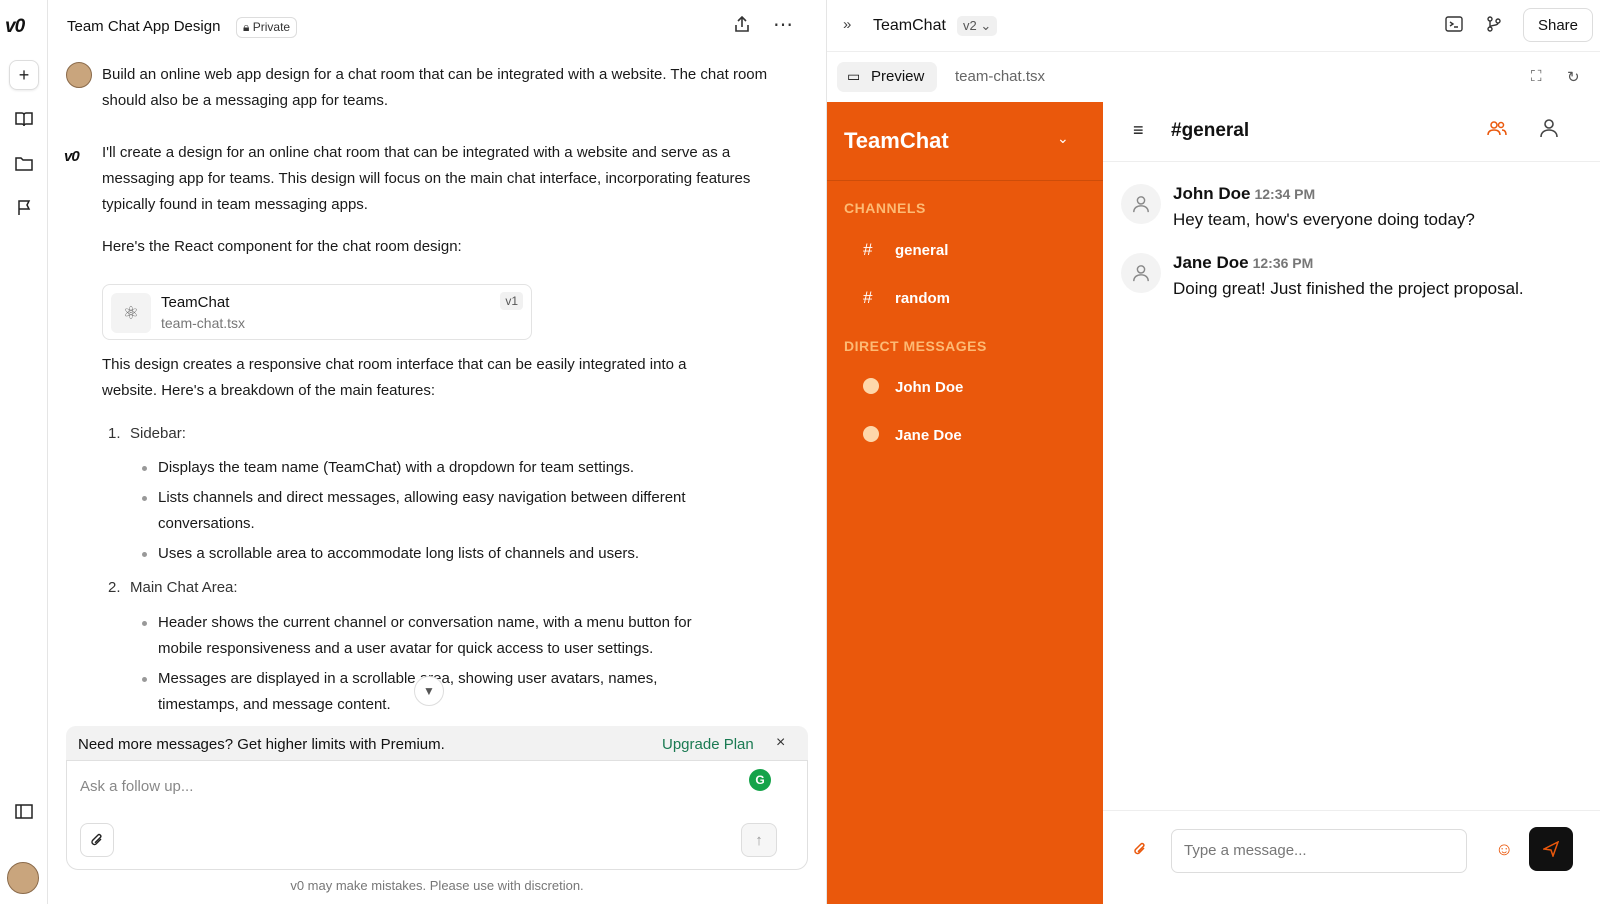 The image size is (1600, 904). I want to click on collapse-chevron-icon: », so click(847, 24).